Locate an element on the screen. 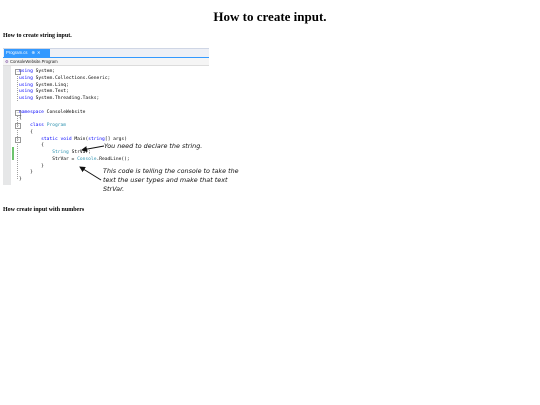  section-heading-numbers-input: How create input with numbers is located at coordinates (44, 210).